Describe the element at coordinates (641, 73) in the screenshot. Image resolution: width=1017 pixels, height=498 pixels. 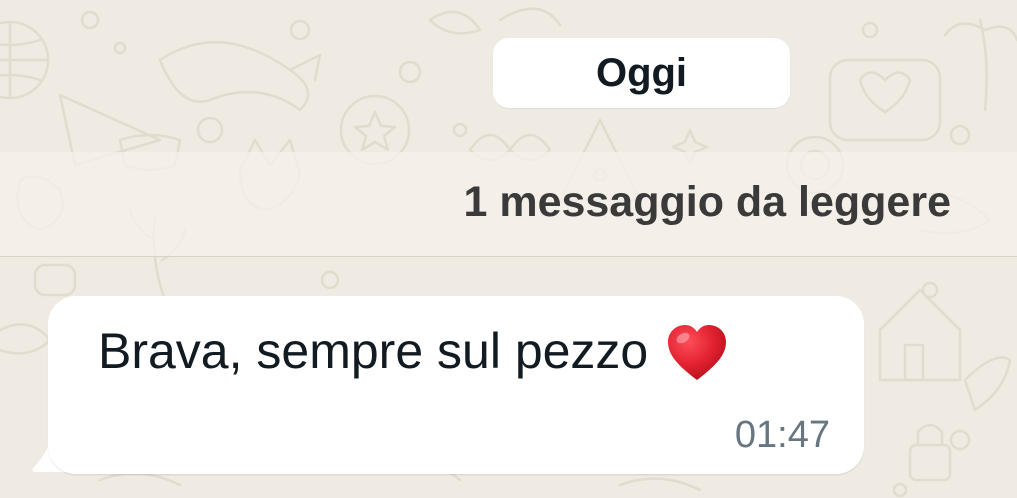
I see `date-separator: Oggi` at that location.